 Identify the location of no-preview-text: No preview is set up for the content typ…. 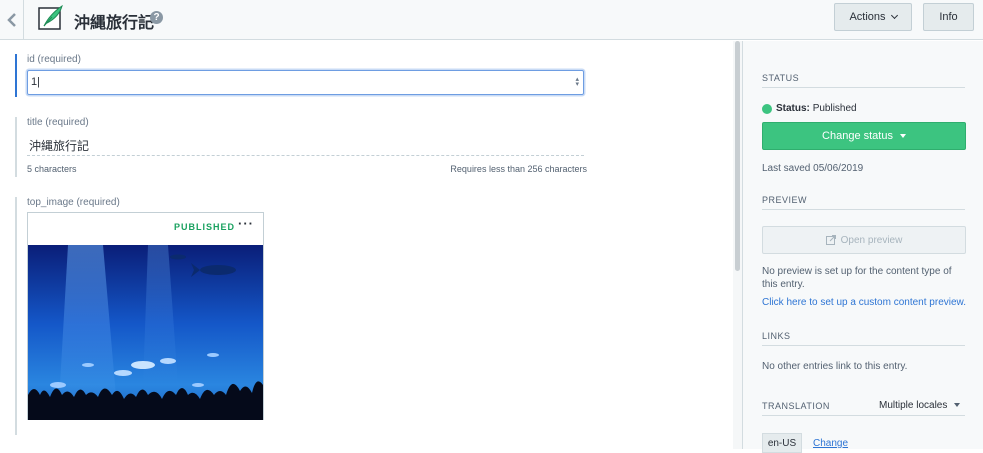
(857, 278).